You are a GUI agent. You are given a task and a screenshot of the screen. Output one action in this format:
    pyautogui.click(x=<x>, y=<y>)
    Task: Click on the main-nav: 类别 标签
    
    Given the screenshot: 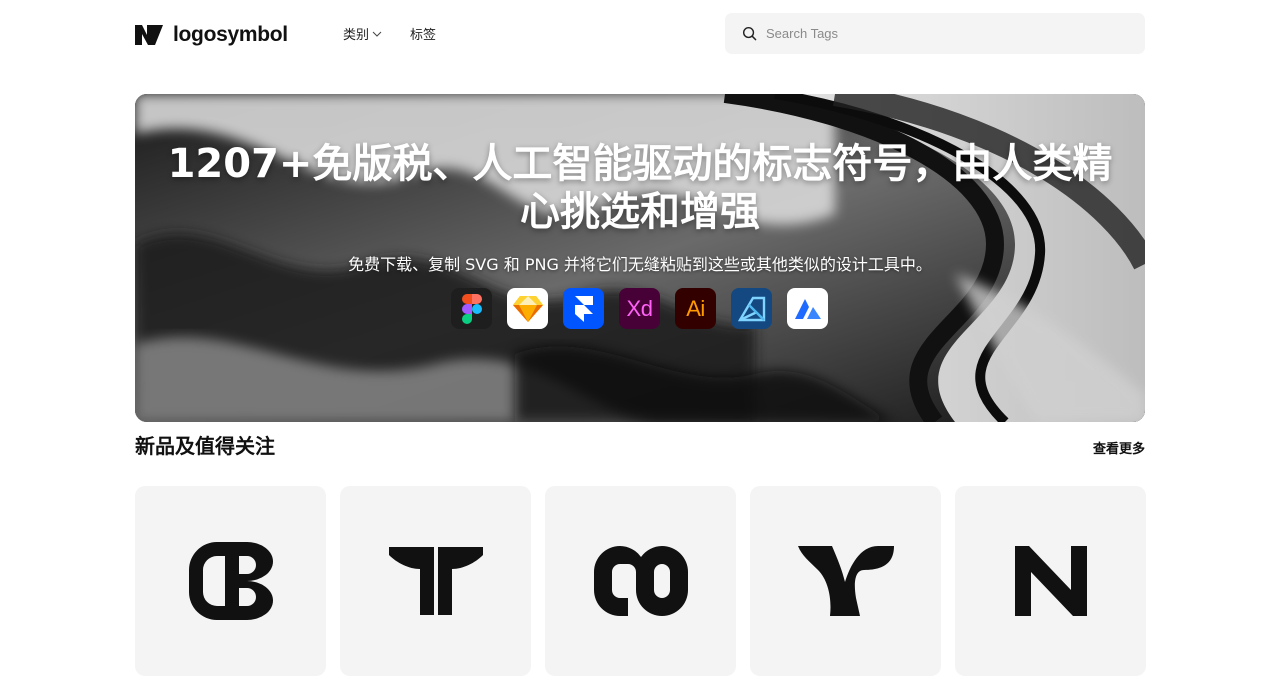 What is the action you would take?
    pyautogui.click(x=389, y=33)
    